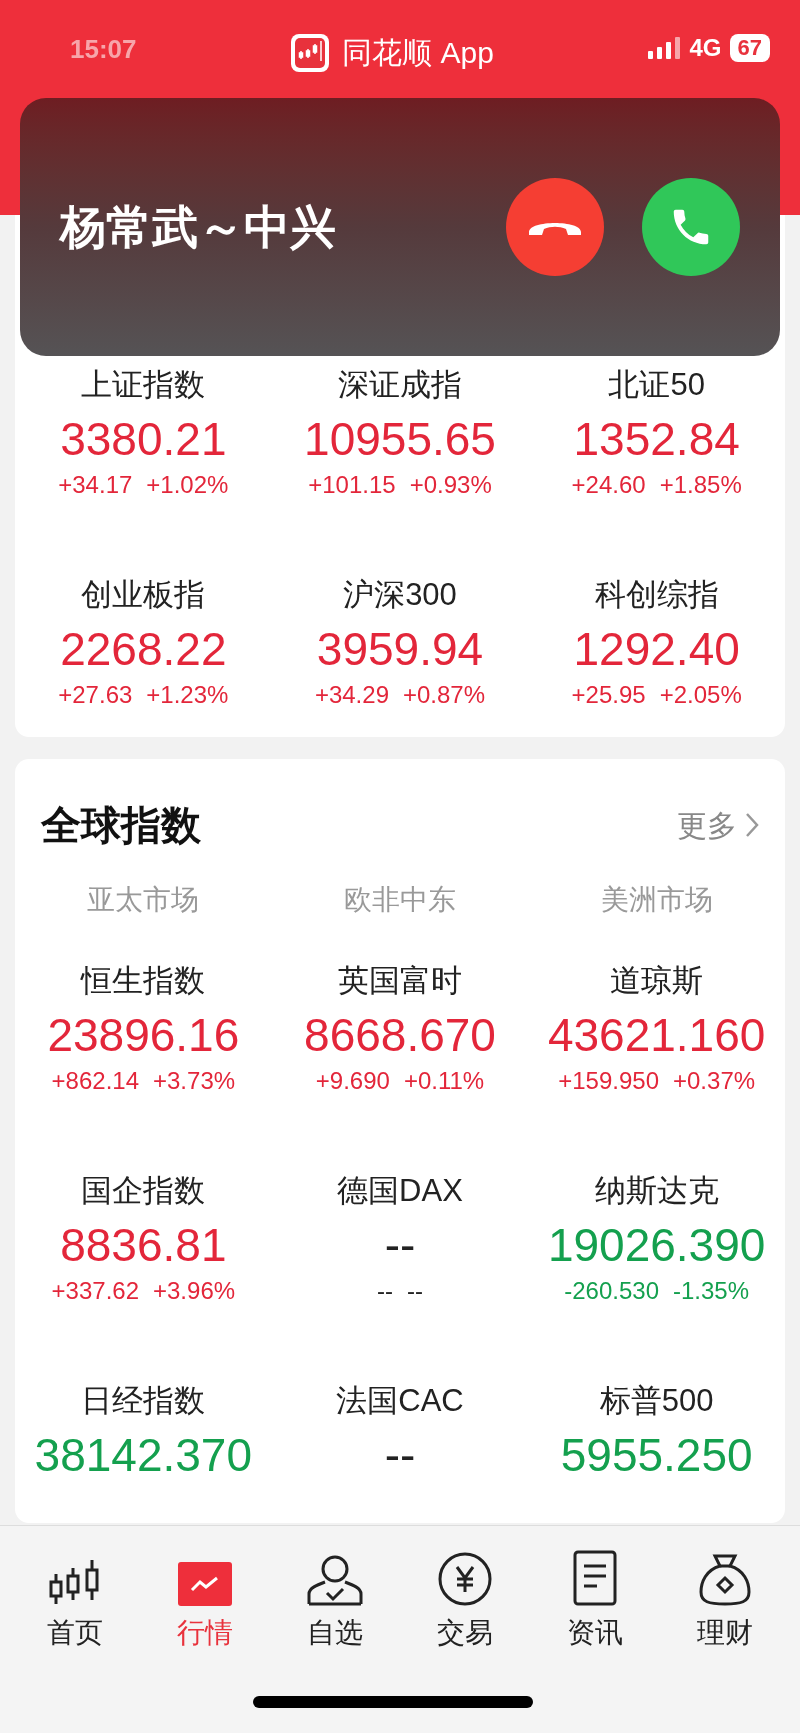 The width and height of the screenshot is (800, 1733). What do you see at coordinates (608, 695) in the screenshot?
I see `index-change: +25.95` at bounding box center [608, 695].